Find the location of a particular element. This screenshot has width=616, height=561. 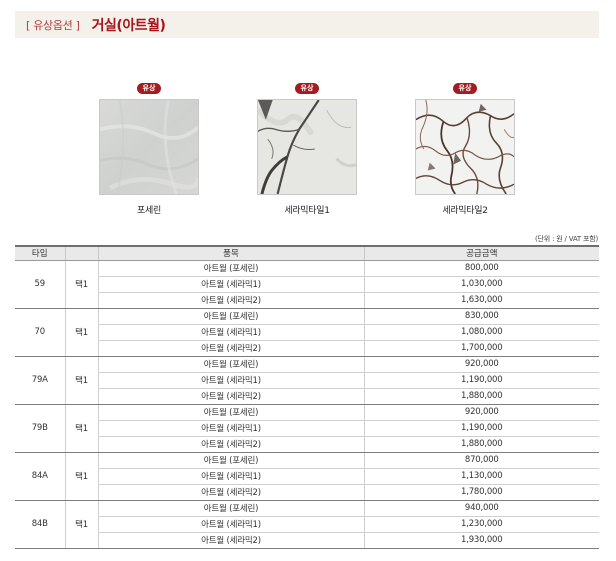

table-row: 59 택1 아트월 (포세린) 800,000 is located at coordinates (307, 284).